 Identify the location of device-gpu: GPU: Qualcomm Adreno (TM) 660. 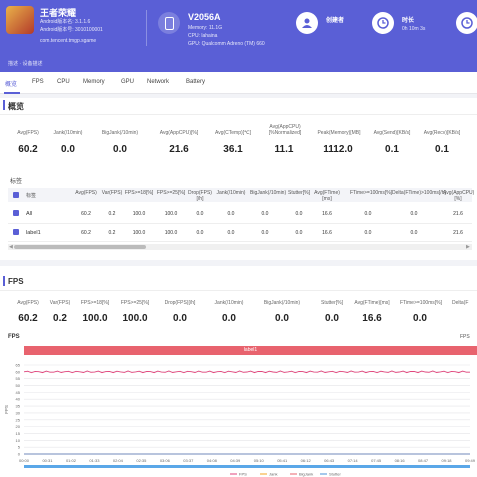
(226, 44).